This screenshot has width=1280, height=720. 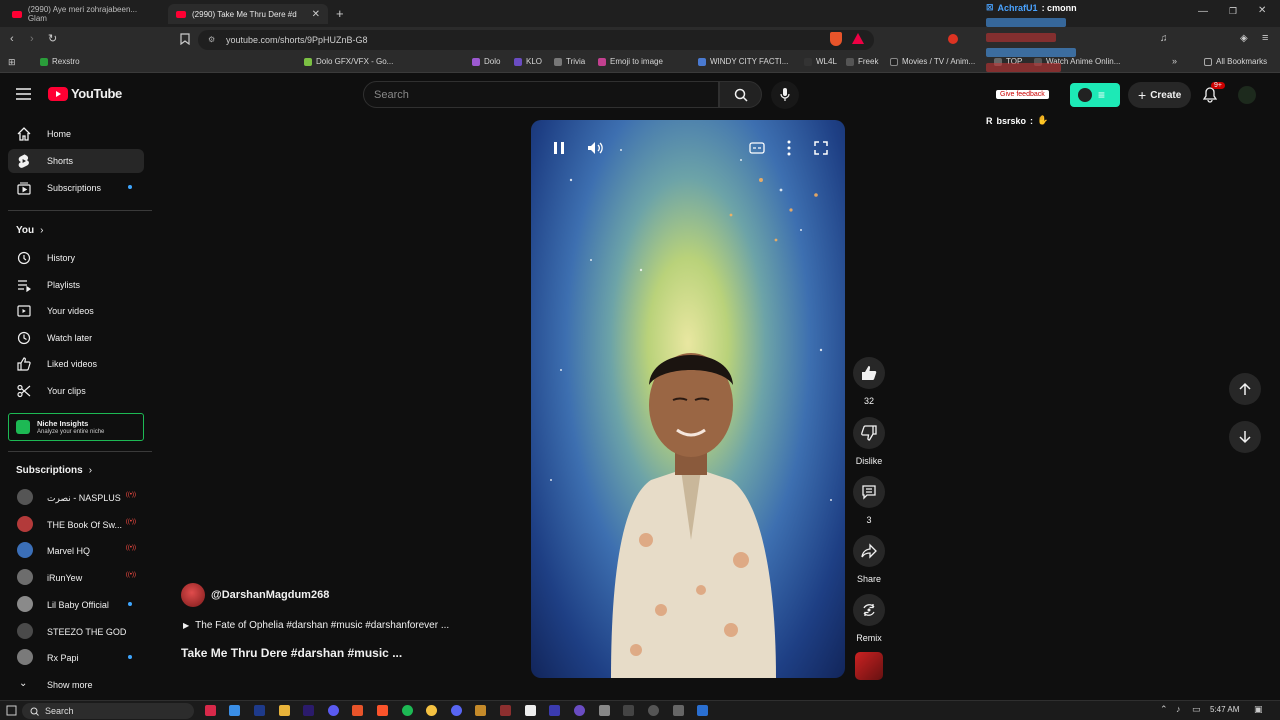 I want to click on more-options-button, so click(x=789, y=148).